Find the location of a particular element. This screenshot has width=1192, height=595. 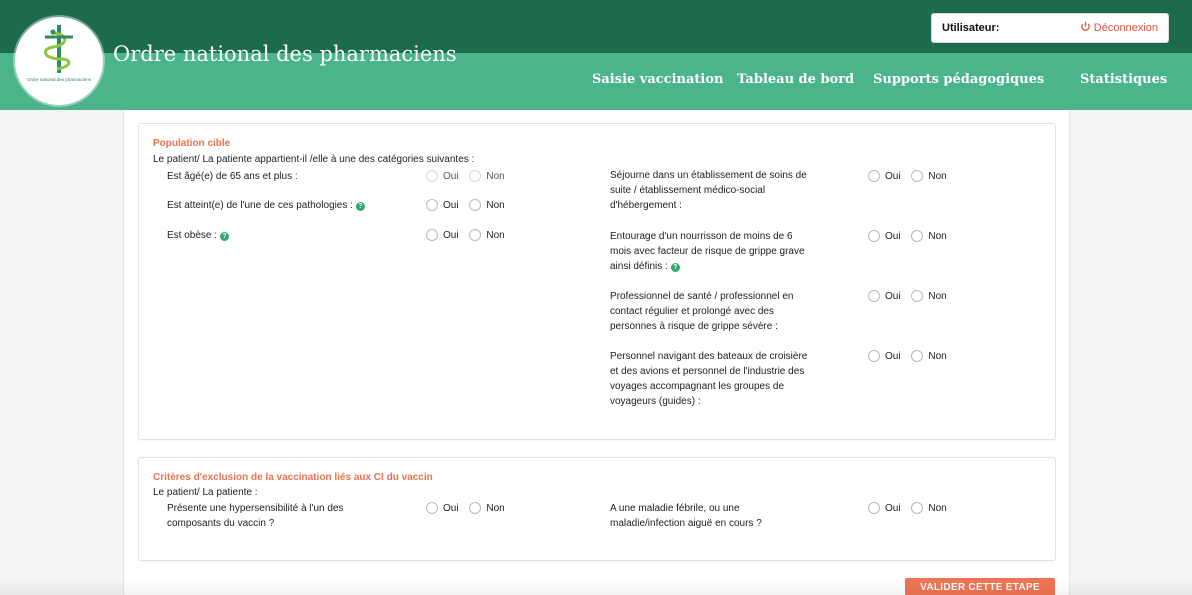

nav-statistiques: Statistiques is located at coordinates (1123, 79).